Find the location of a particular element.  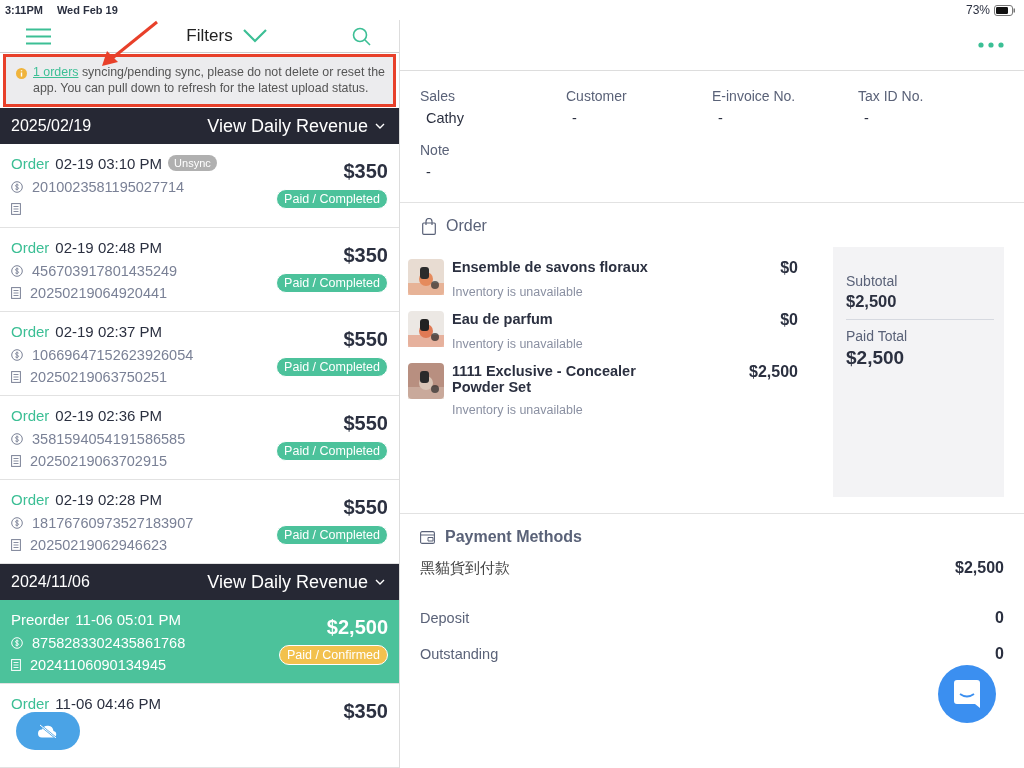

detail-label: Tax ID No. is located at coordinates (891, 96).